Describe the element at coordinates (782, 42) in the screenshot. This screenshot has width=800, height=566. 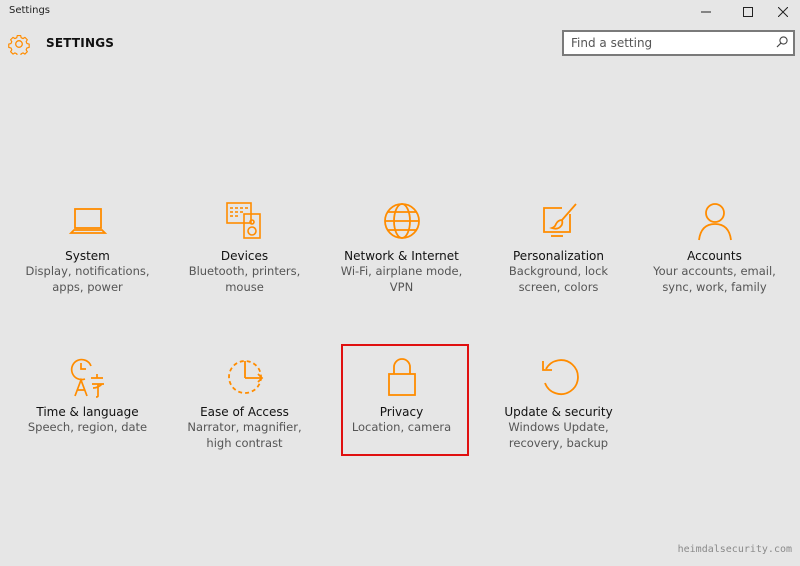
I see `search-icon` at that location.